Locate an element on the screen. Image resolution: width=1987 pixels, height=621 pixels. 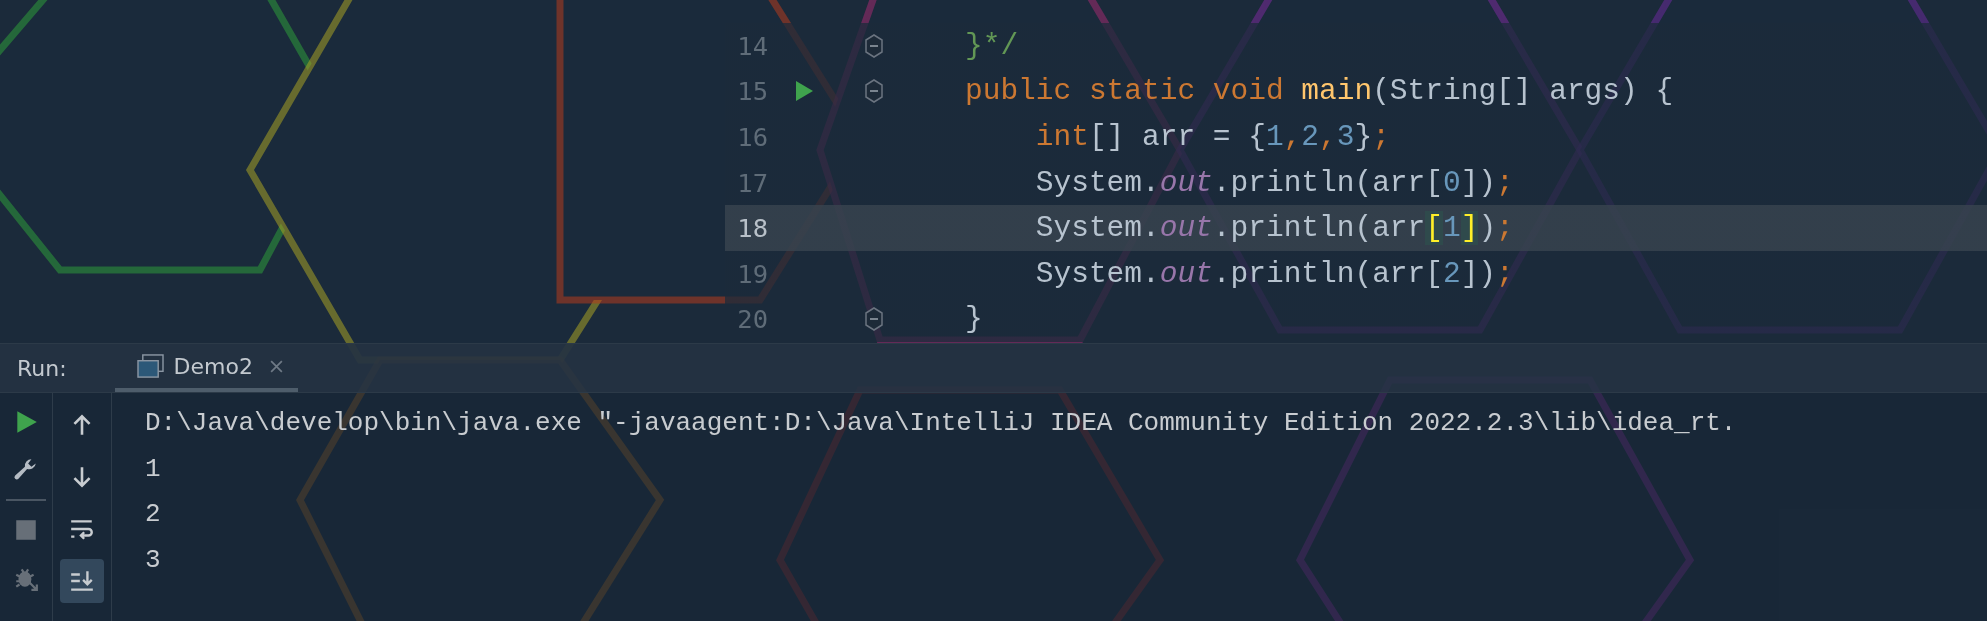
line-number: 18 is located at coordinates (752, 228).